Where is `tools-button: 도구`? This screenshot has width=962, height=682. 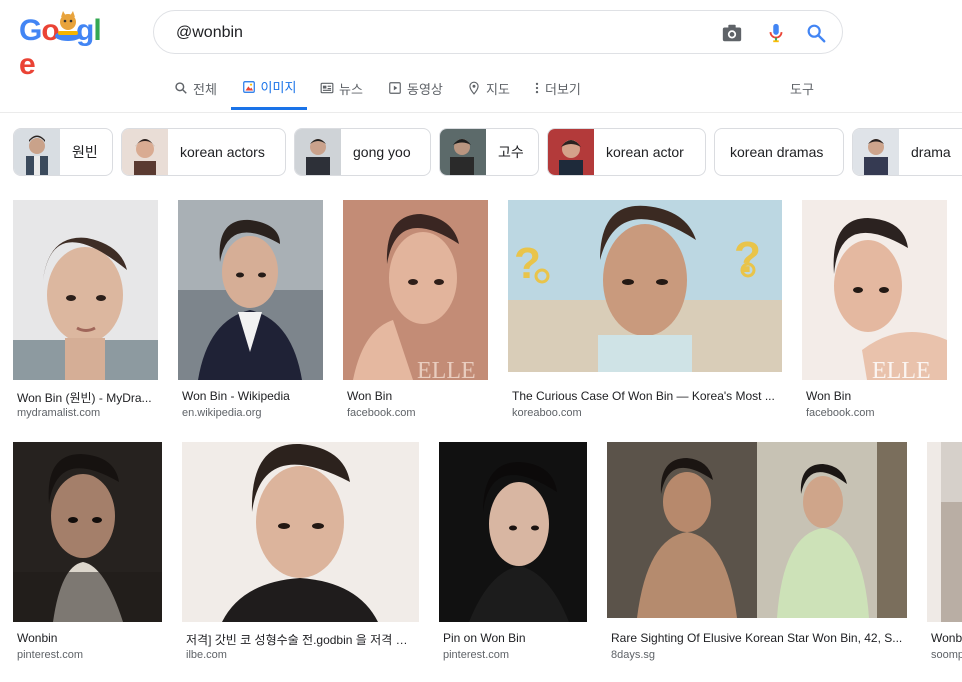 tools-button: 도구 is located at coordinates (802, 88).